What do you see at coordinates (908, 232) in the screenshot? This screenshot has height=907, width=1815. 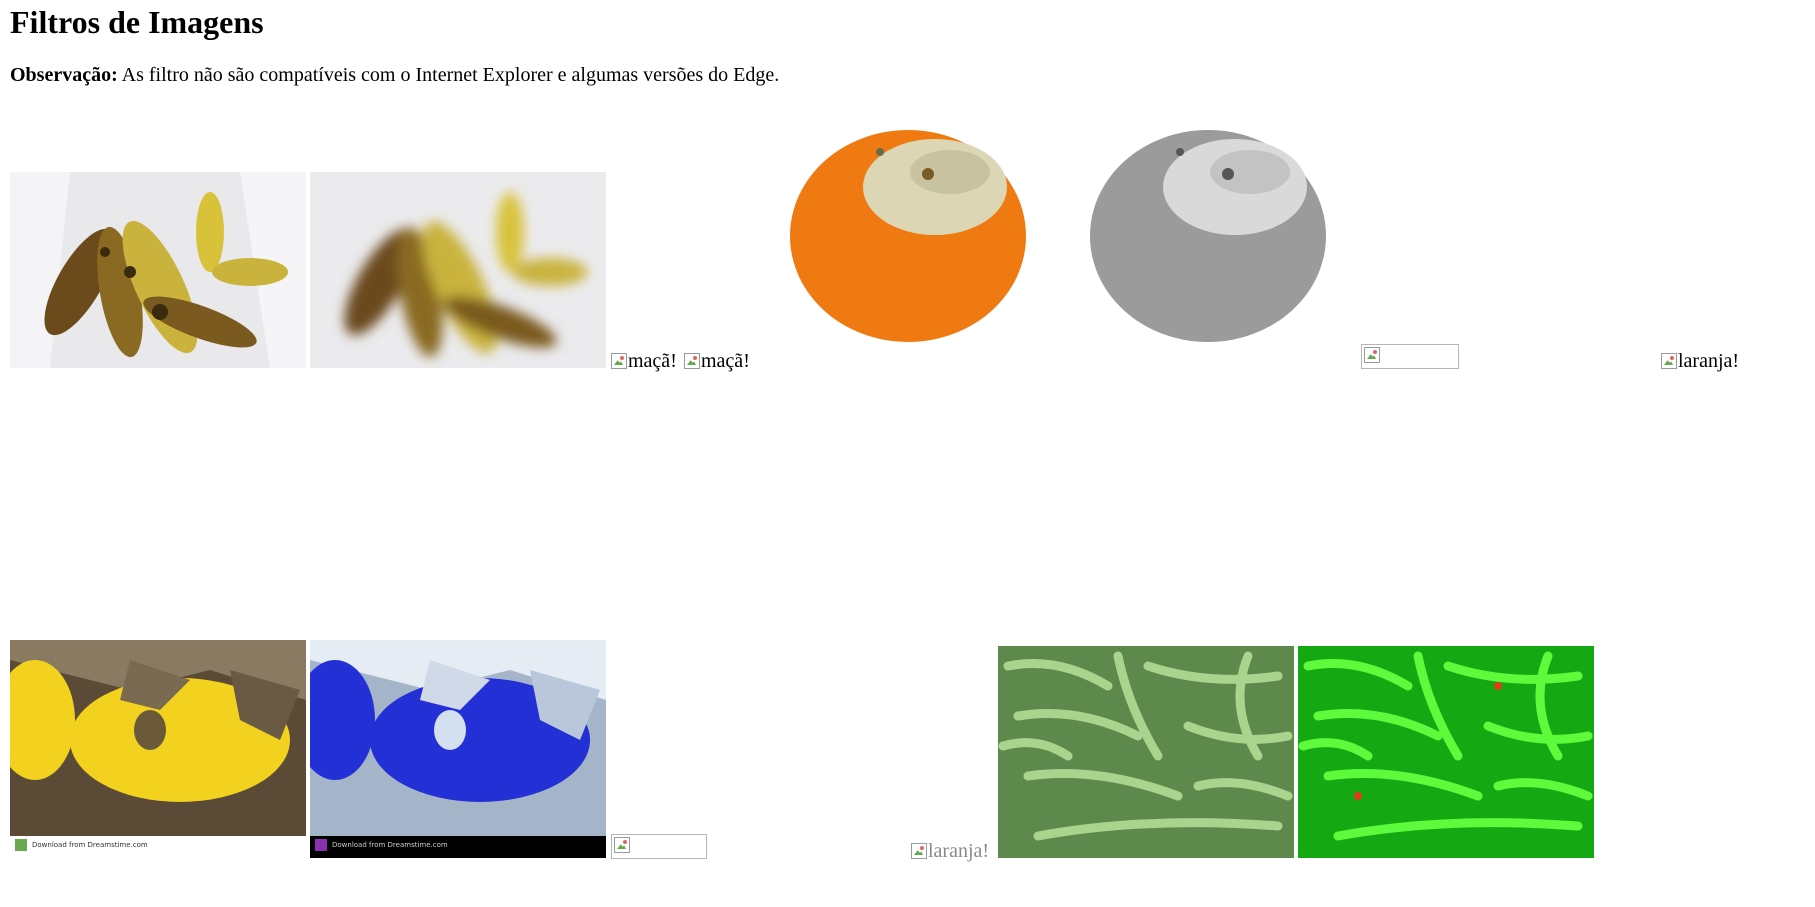 I see `orange-image` at bounding box center [908, 232].